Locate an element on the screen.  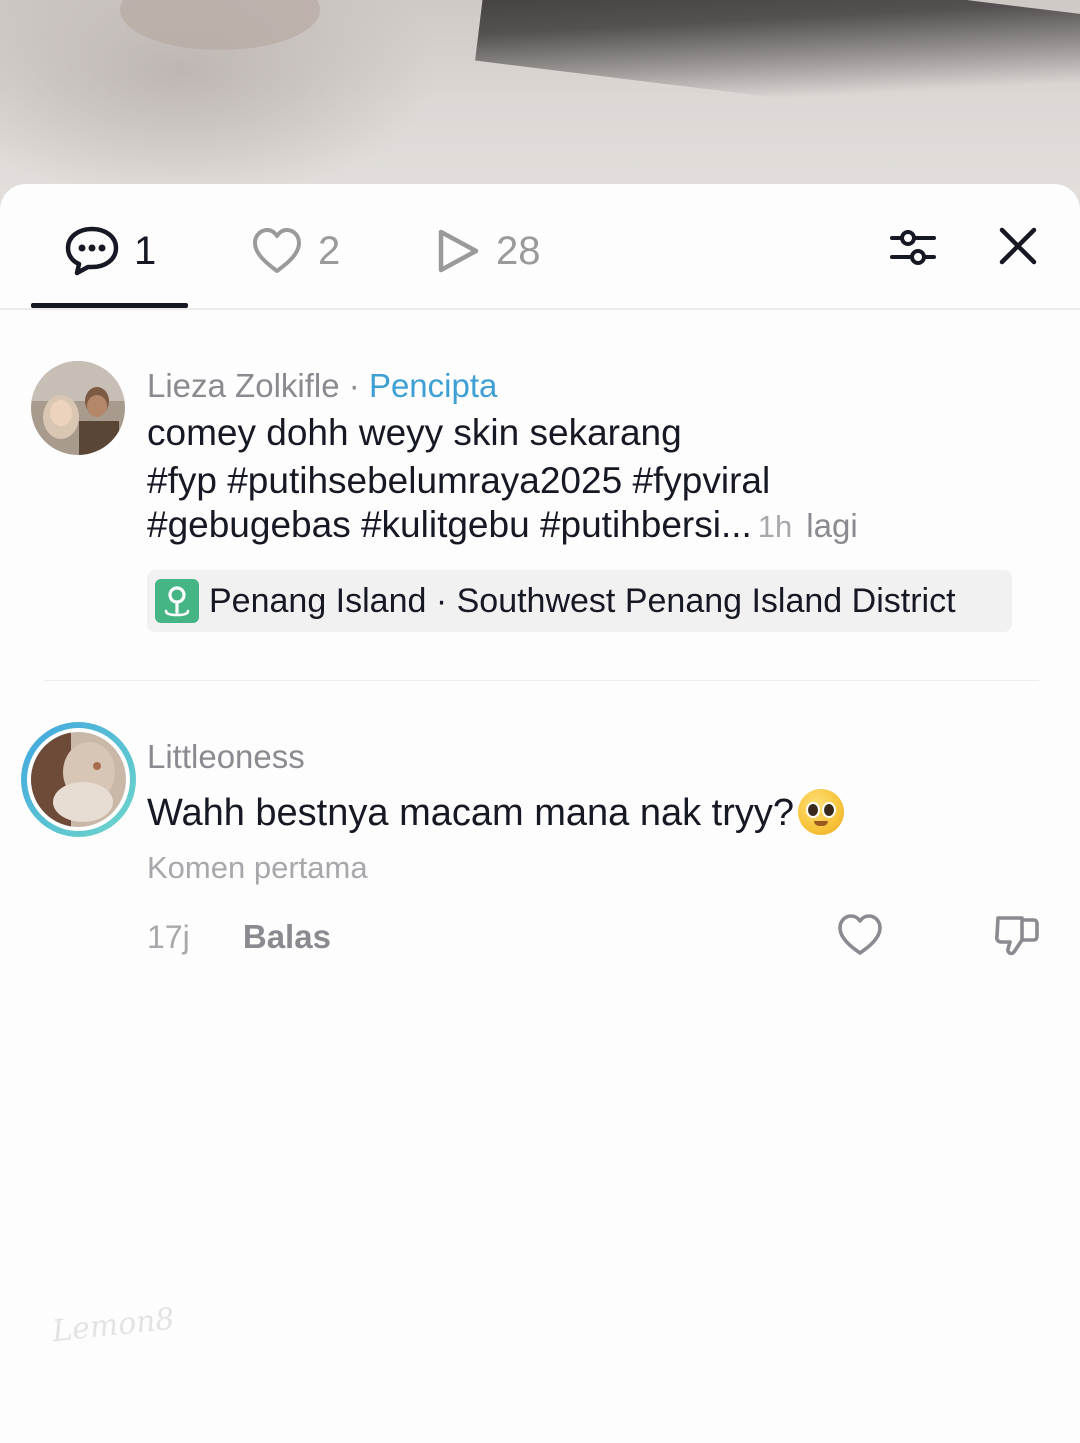
tab-likes-count: 2 is located at coordinates (329, 250).